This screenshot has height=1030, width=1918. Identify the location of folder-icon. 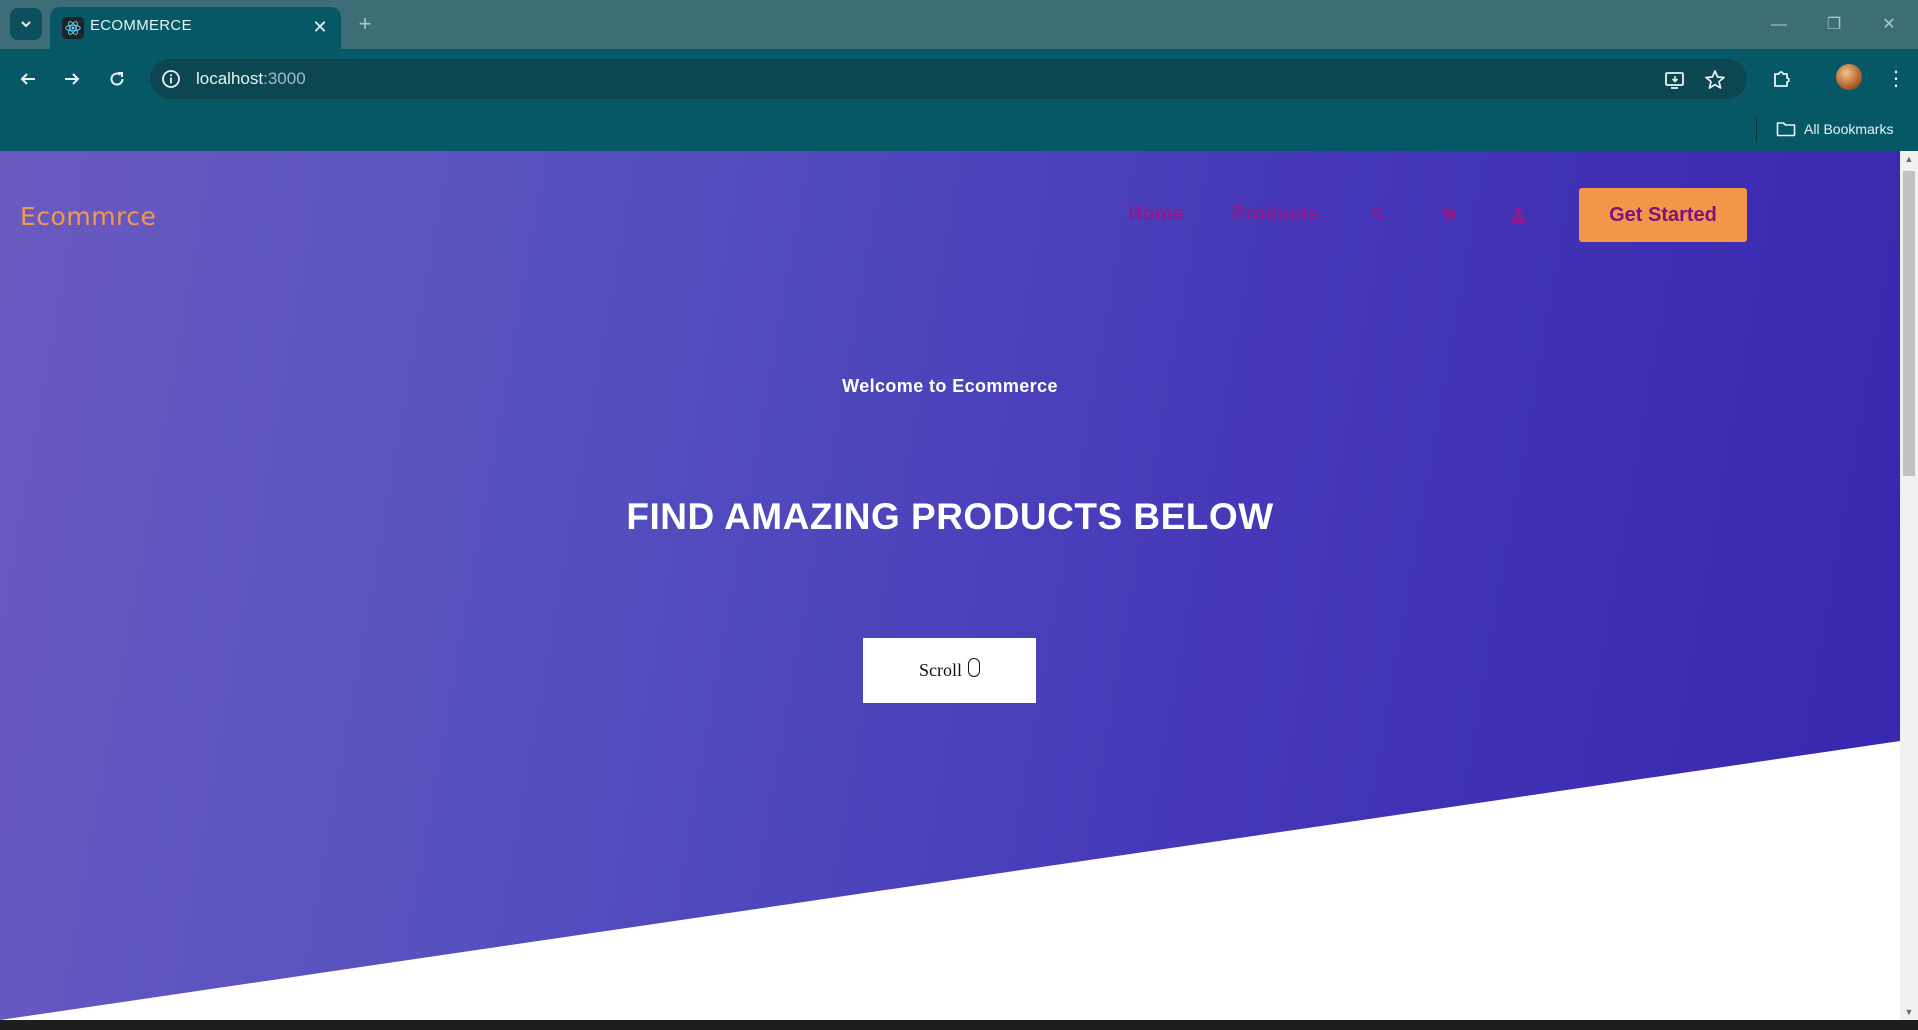
(1786, 129).